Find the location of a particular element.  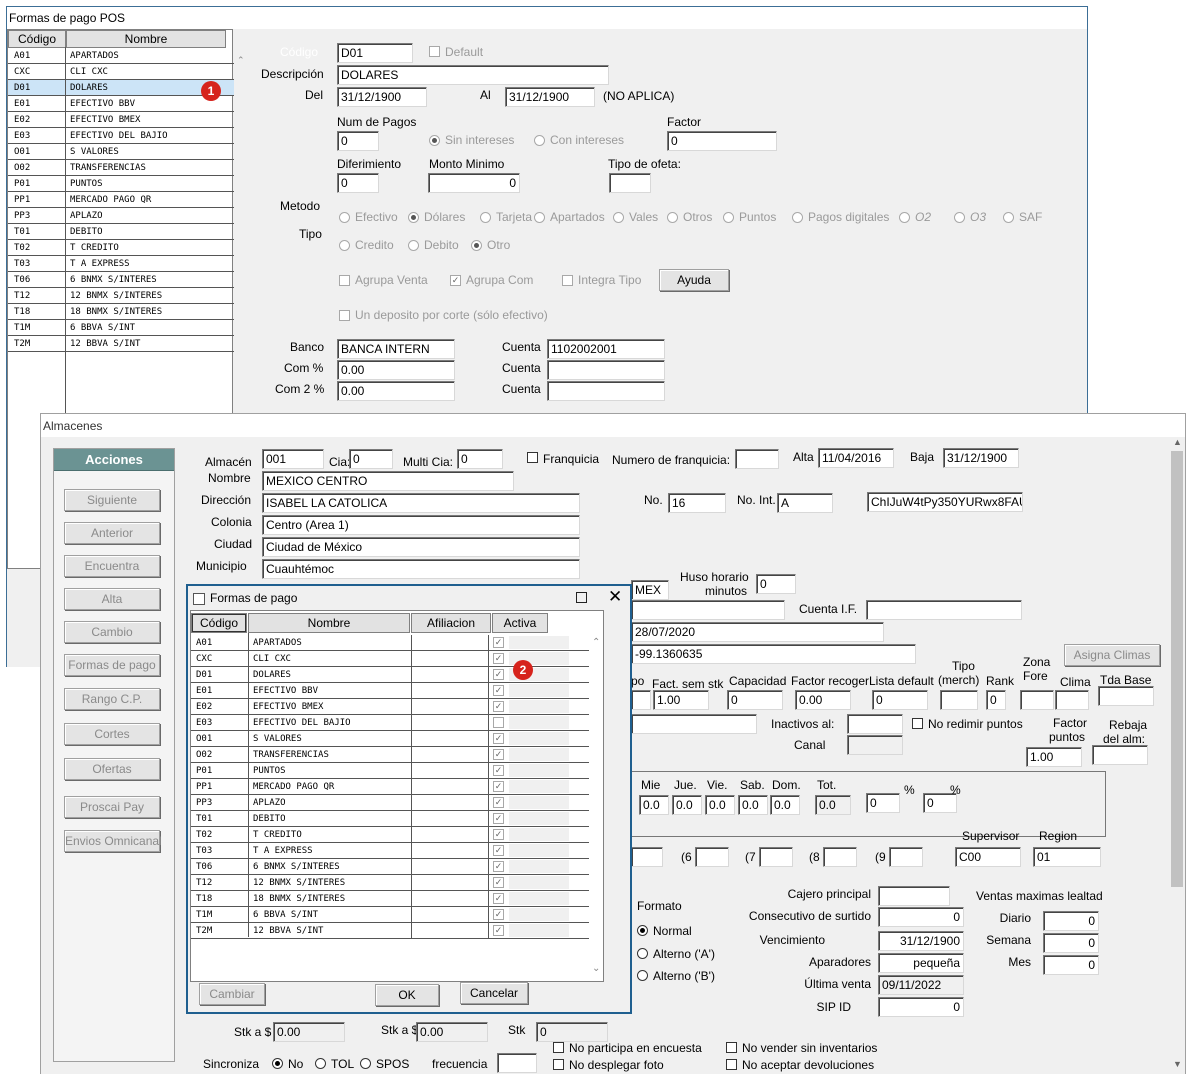

stk2-field: 0.00 is located at coordinates (452, 1032).